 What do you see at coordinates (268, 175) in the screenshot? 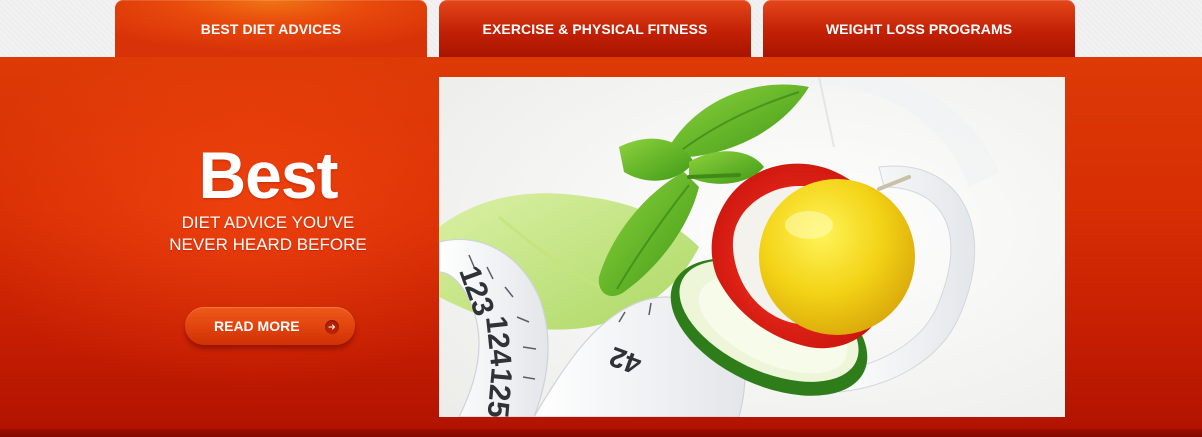
I see `hero-headline: Best` at bounding box center [268, 175].